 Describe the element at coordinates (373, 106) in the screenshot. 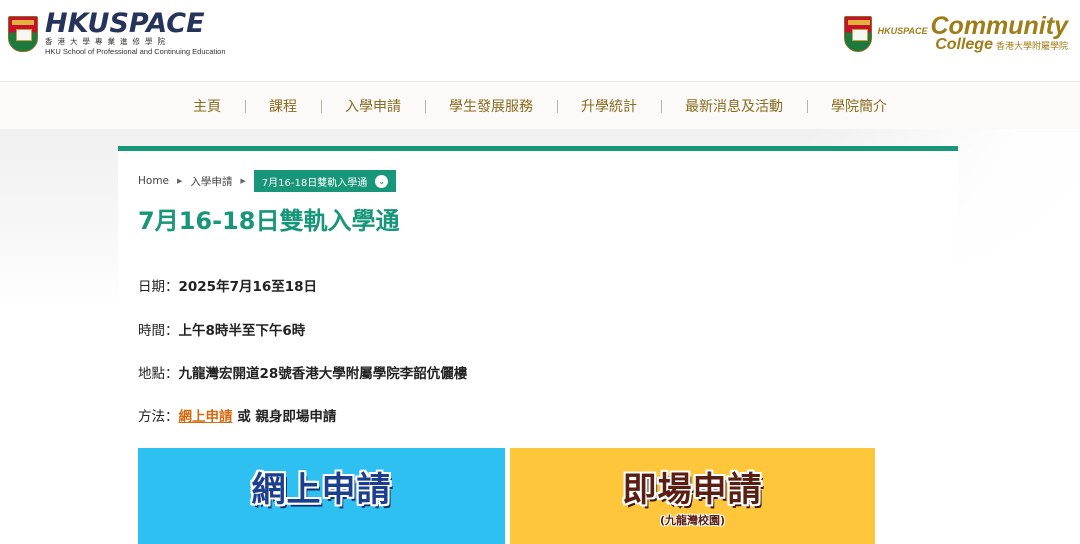

I see `nav-item-admission: 入學申請` at that location.